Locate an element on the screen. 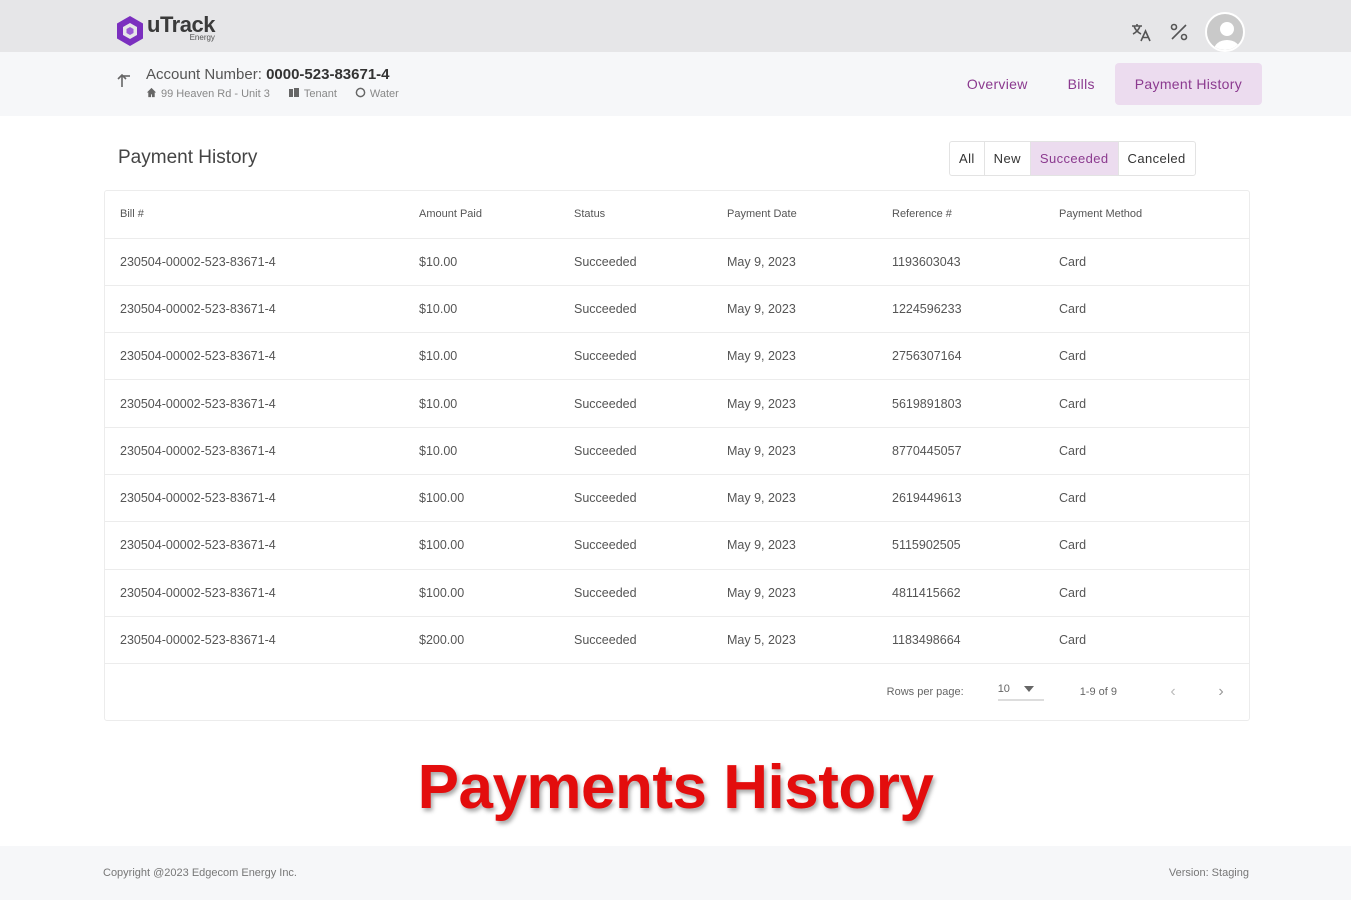  filter-succeeded: Succeeded is located at coordinates (1074, 158).